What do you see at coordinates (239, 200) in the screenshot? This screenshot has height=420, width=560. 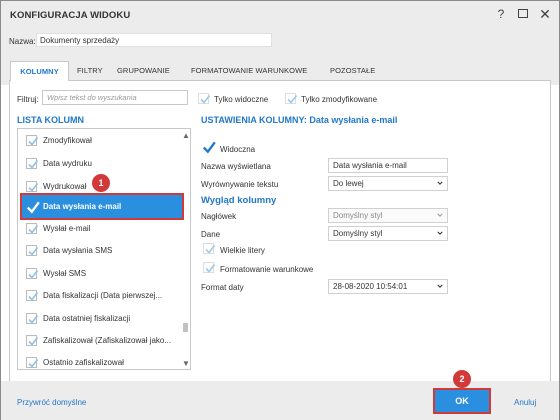 I see `appearance-title: Wygląd kolumny` at bounding box center [239, 200].